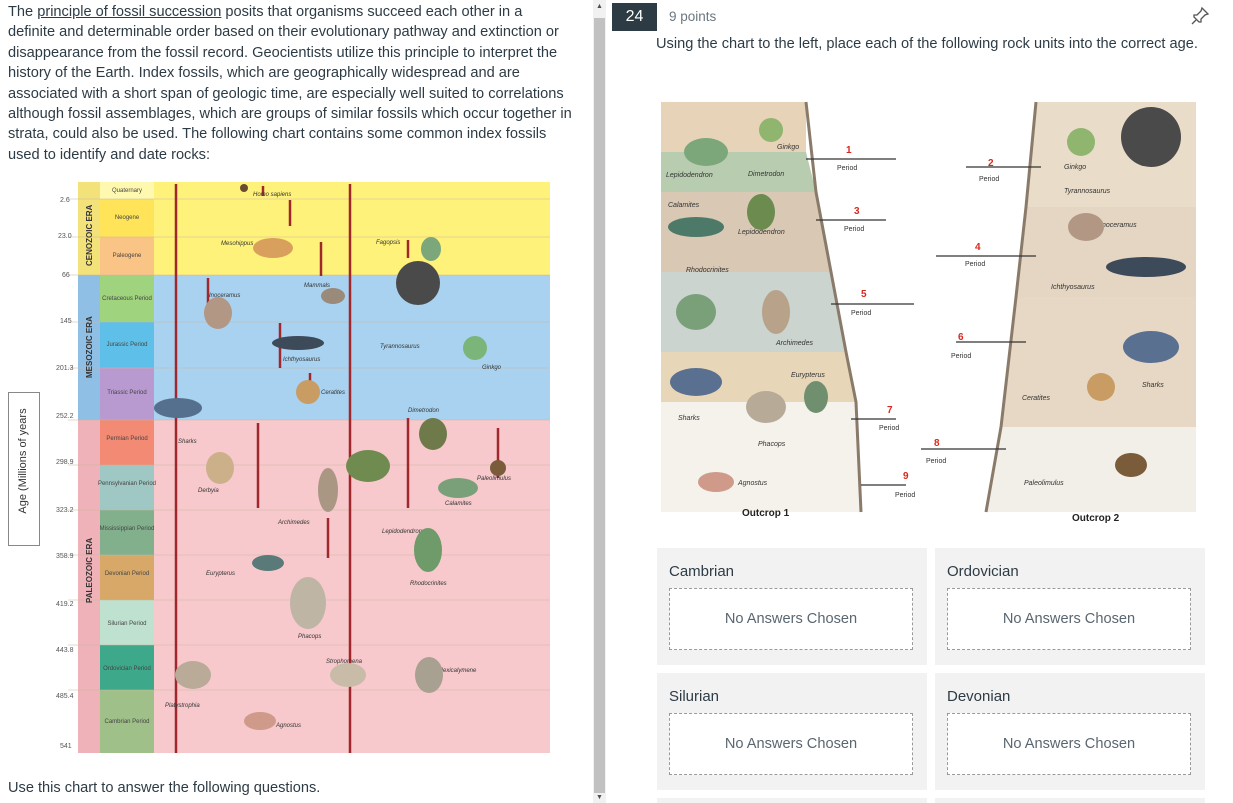  What do you see at coordinates (794, 343) in the screenshot?
I see `outcrop1-fossil: Archimedes` at bounding box center [794, 343].